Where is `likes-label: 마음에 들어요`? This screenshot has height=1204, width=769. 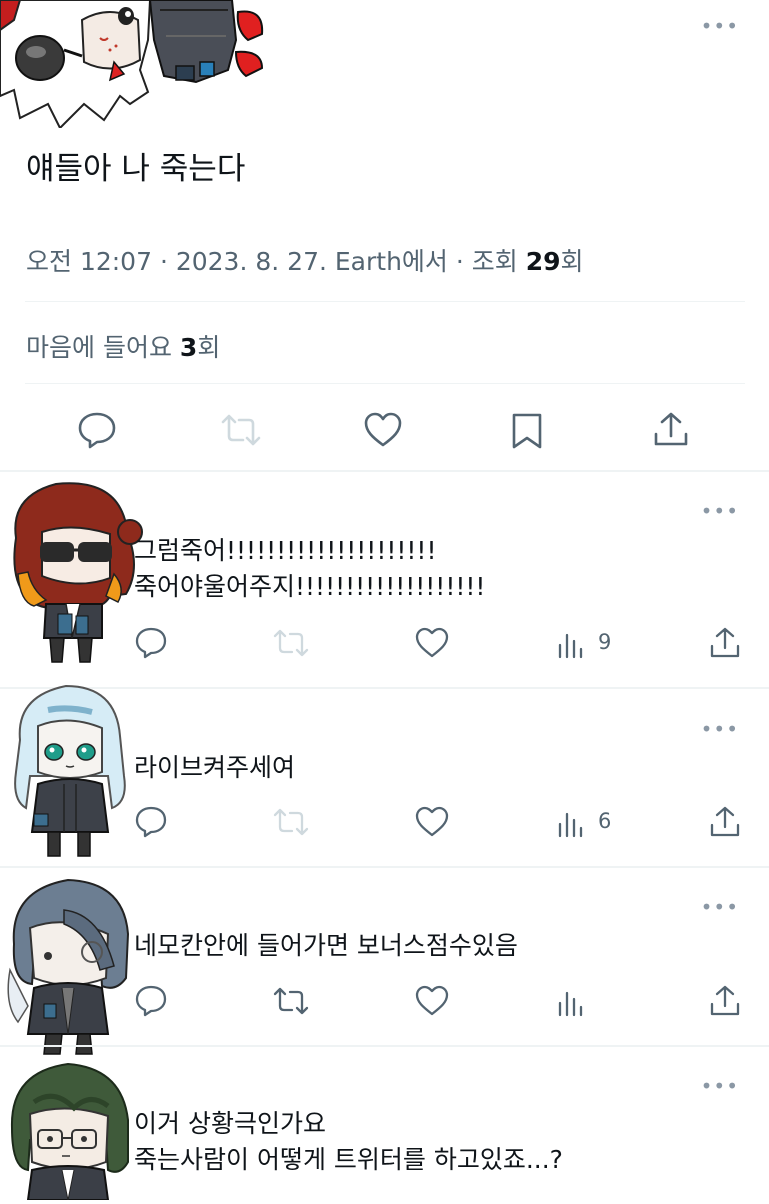
likes-label: 마음에 들어요 is located at coordinates (99, 347).